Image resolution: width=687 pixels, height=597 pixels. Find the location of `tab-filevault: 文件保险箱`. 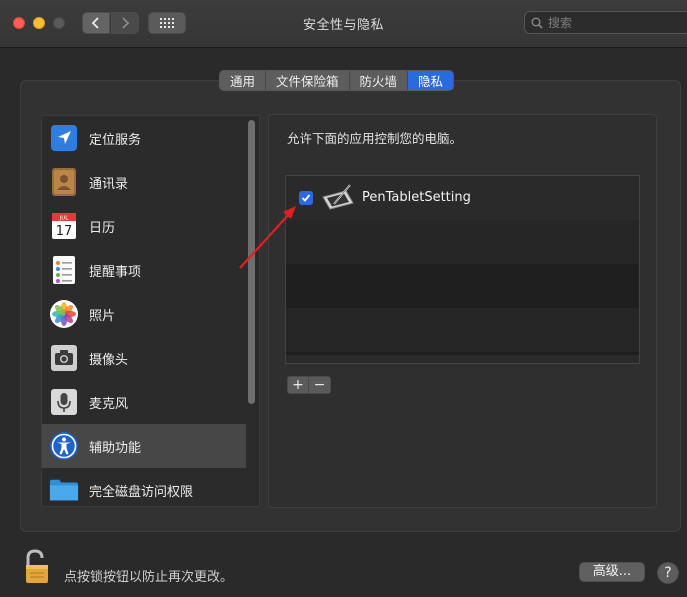

tab-filevault: 文件保险箱 is located at coordinates (308, 80).